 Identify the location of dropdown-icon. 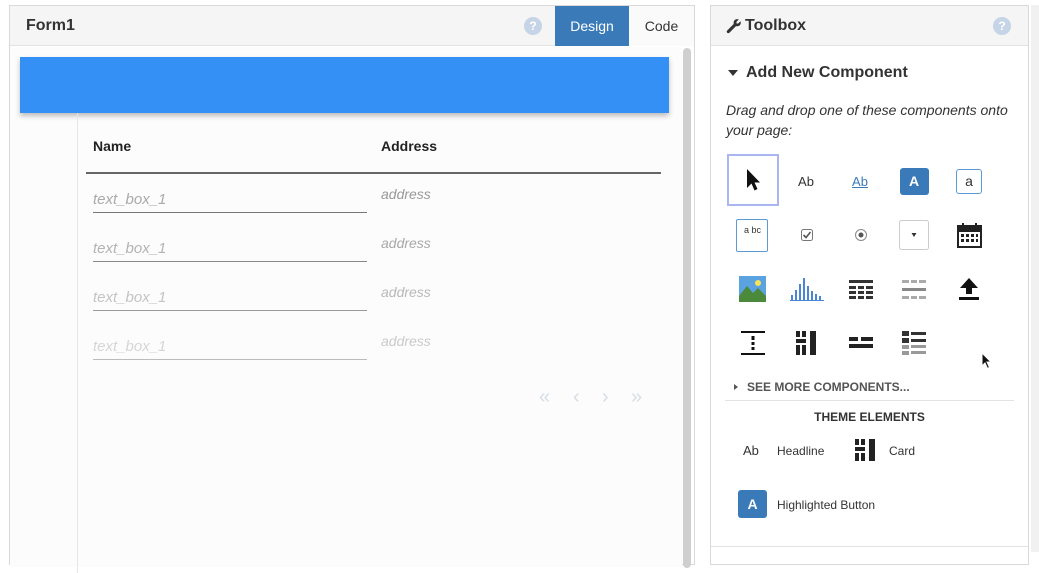
(914, 235).